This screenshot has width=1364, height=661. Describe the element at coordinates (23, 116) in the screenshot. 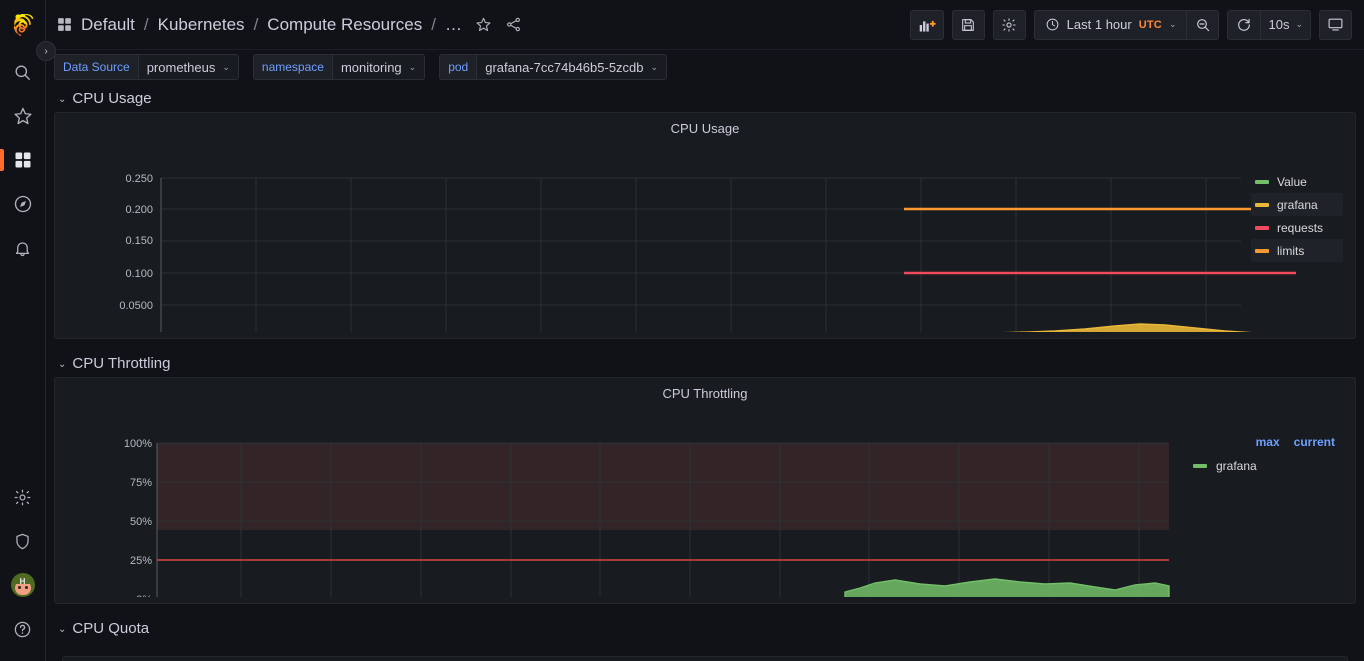

I see `sidebar-item-starred` at that location.